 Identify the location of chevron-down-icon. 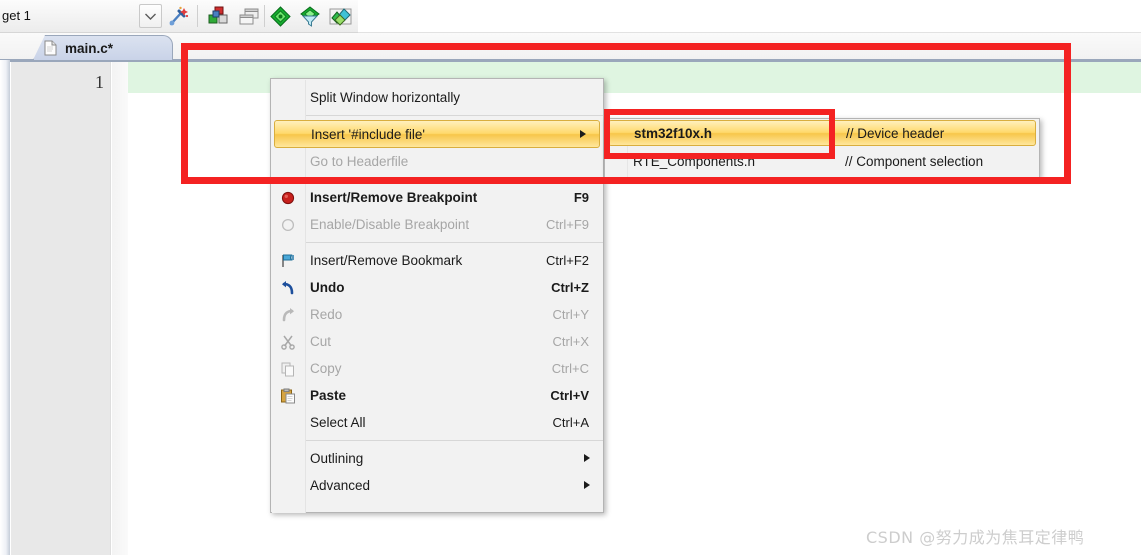
(150, 16).